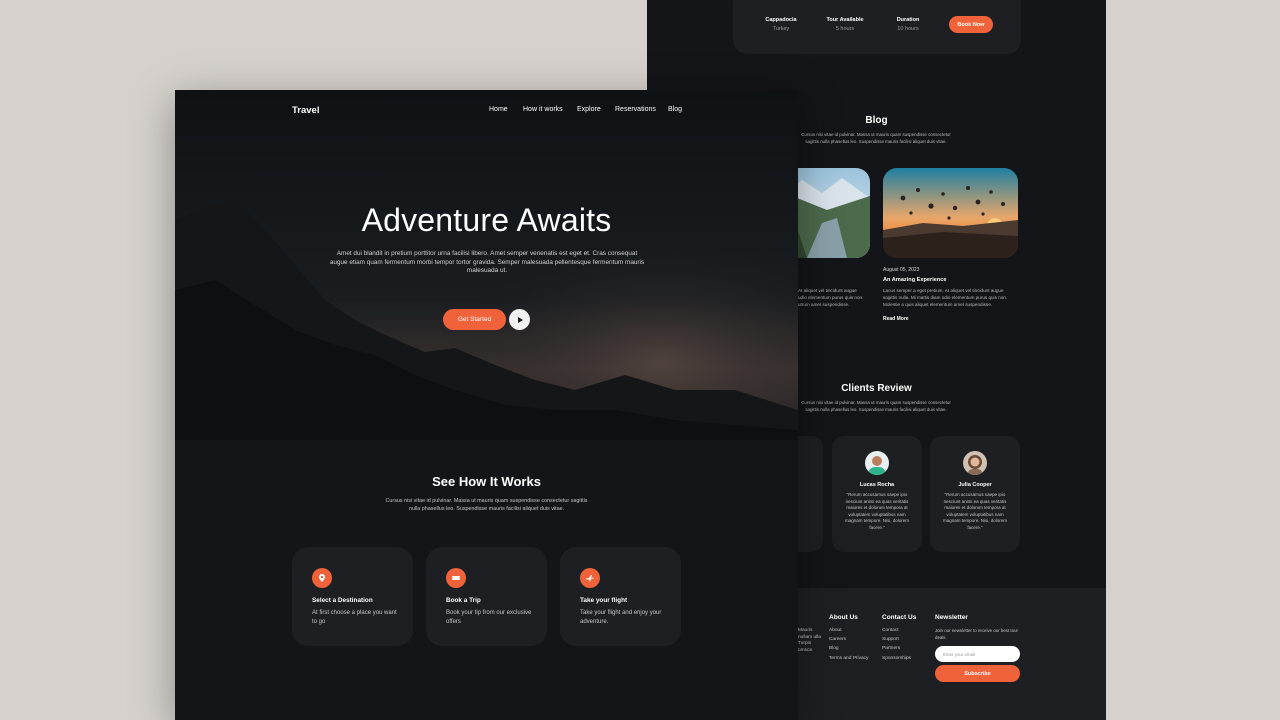 The height and width of the screenshot is (720, 1280). Describe the element at coordinates (463, 600) in the screenshot. I see `step-title: Book a Trip` at that location.